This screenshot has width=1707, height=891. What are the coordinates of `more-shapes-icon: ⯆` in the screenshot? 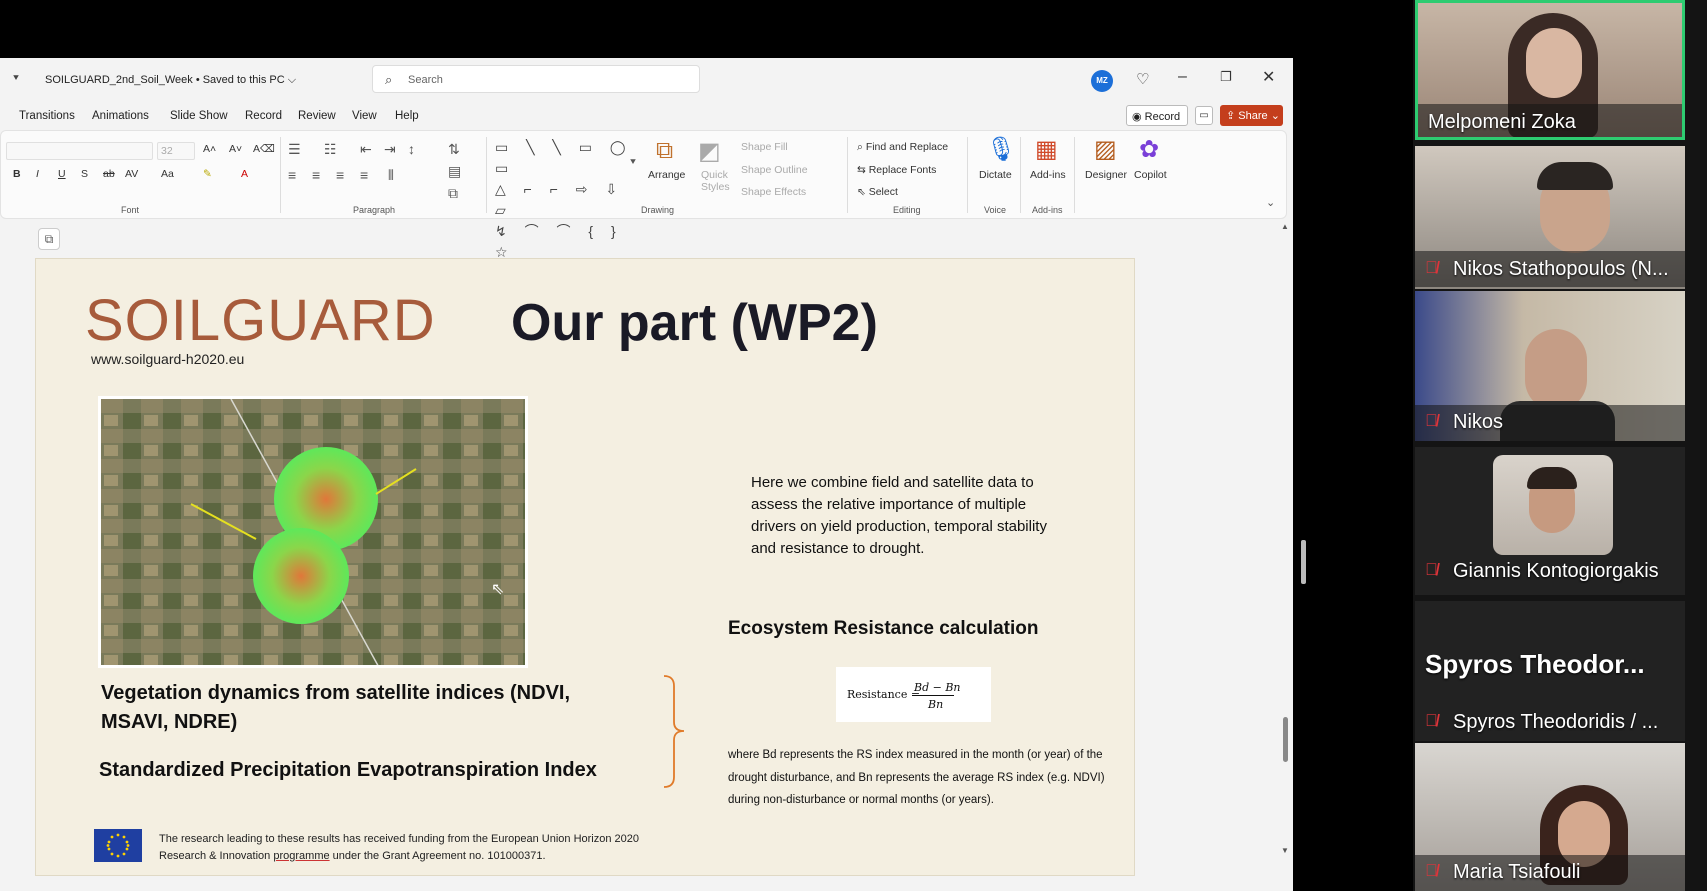 It's located at (633, 162).